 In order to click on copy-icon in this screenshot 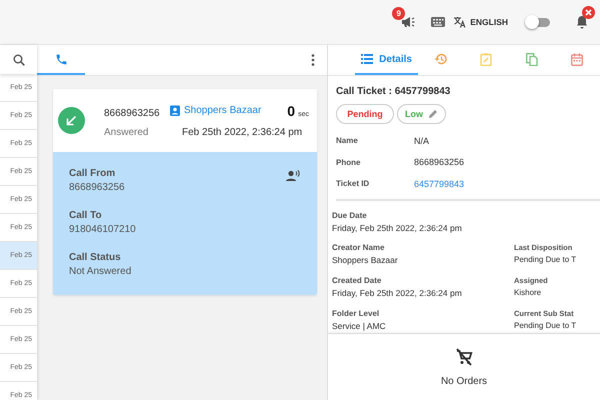, I will do `click(532, 59)`.